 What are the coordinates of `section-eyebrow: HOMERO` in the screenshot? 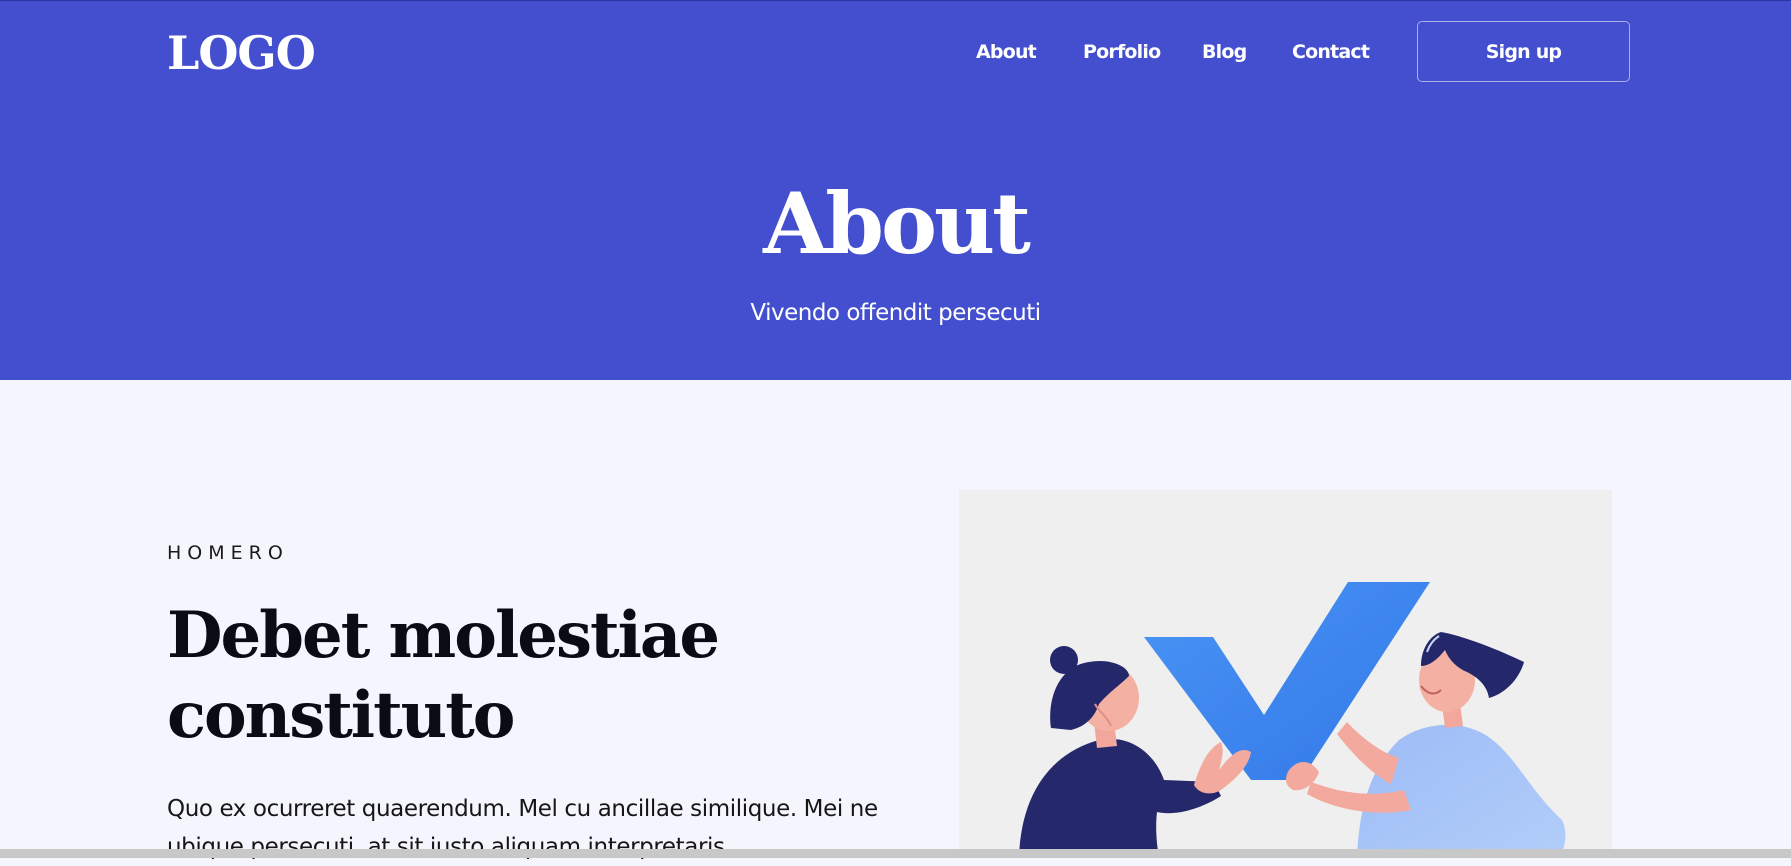 It's located at (228, 553).